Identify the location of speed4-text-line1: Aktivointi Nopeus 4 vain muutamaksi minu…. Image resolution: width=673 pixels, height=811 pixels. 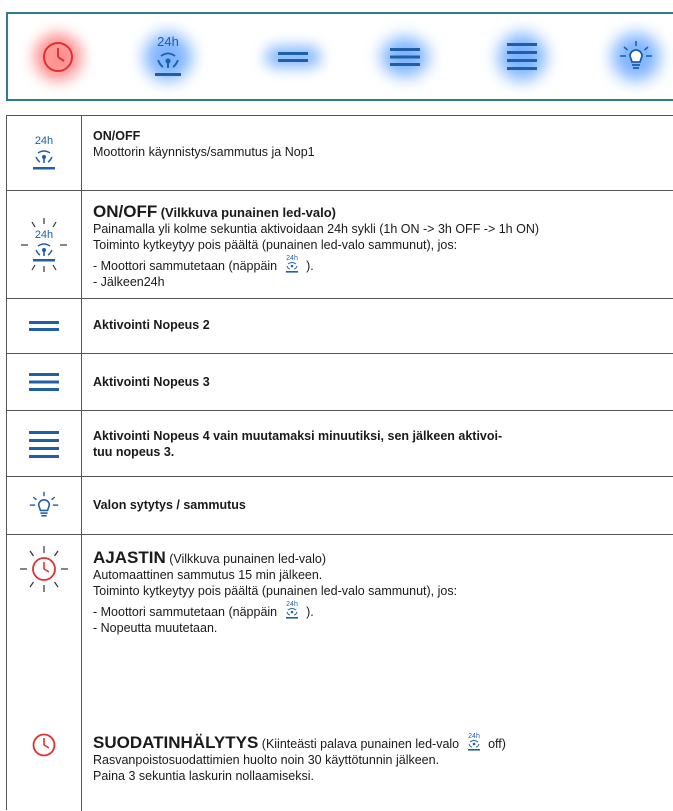
(298, 436).